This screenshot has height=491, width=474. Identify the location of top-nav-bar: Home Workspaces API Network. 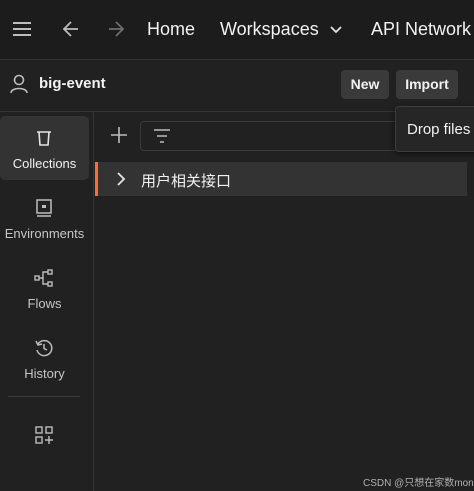
(237, 30).